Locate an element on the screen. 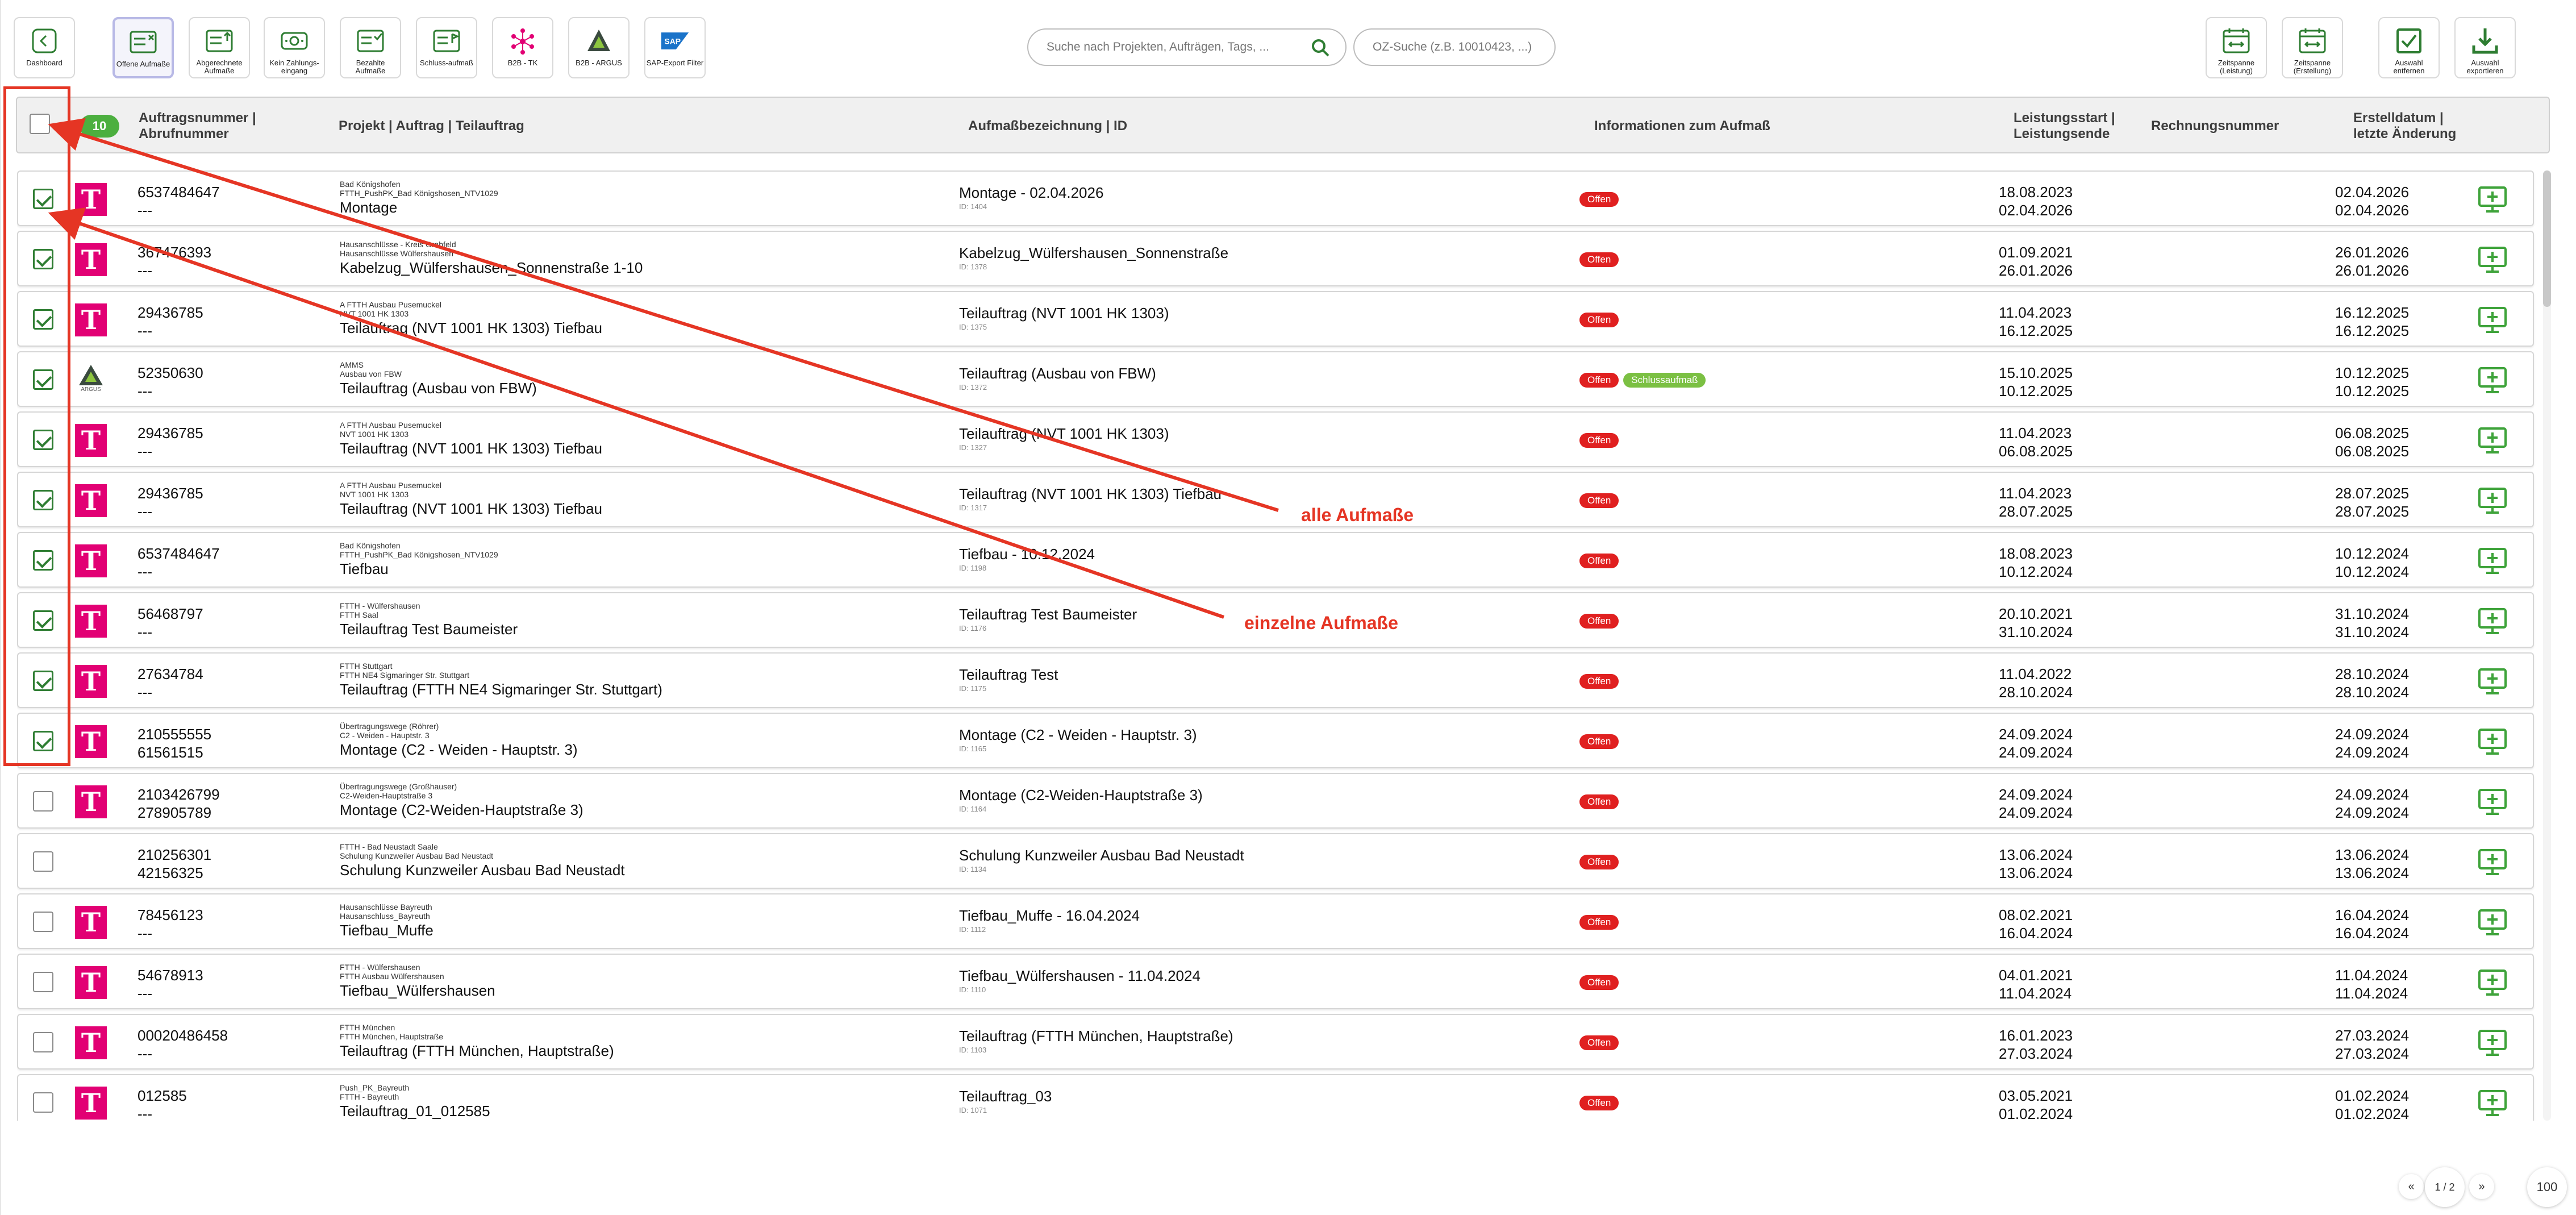 The height and width of the screenshot is (1215, 2576). auftrag-name: C2 - Weiden - Hauptstr. 3 is located at coordinates (385, 735).